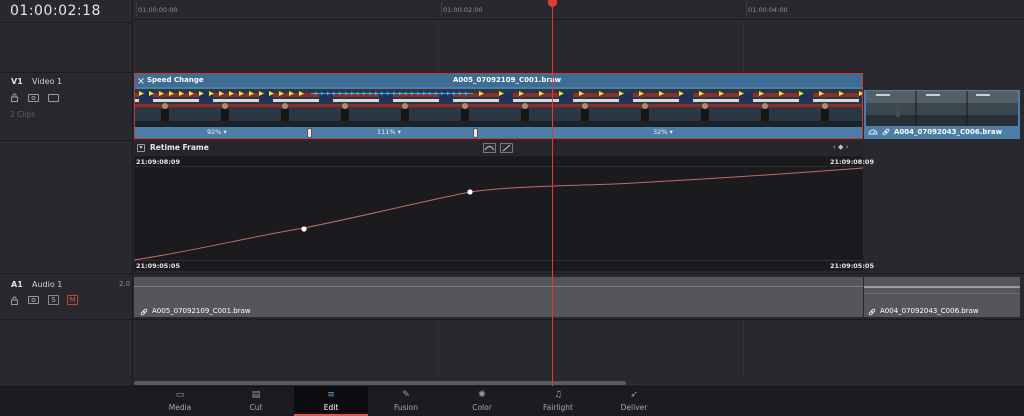 This screenshot has width=1024, height=416. I want to click on track-header-panel, so click(66, 192).